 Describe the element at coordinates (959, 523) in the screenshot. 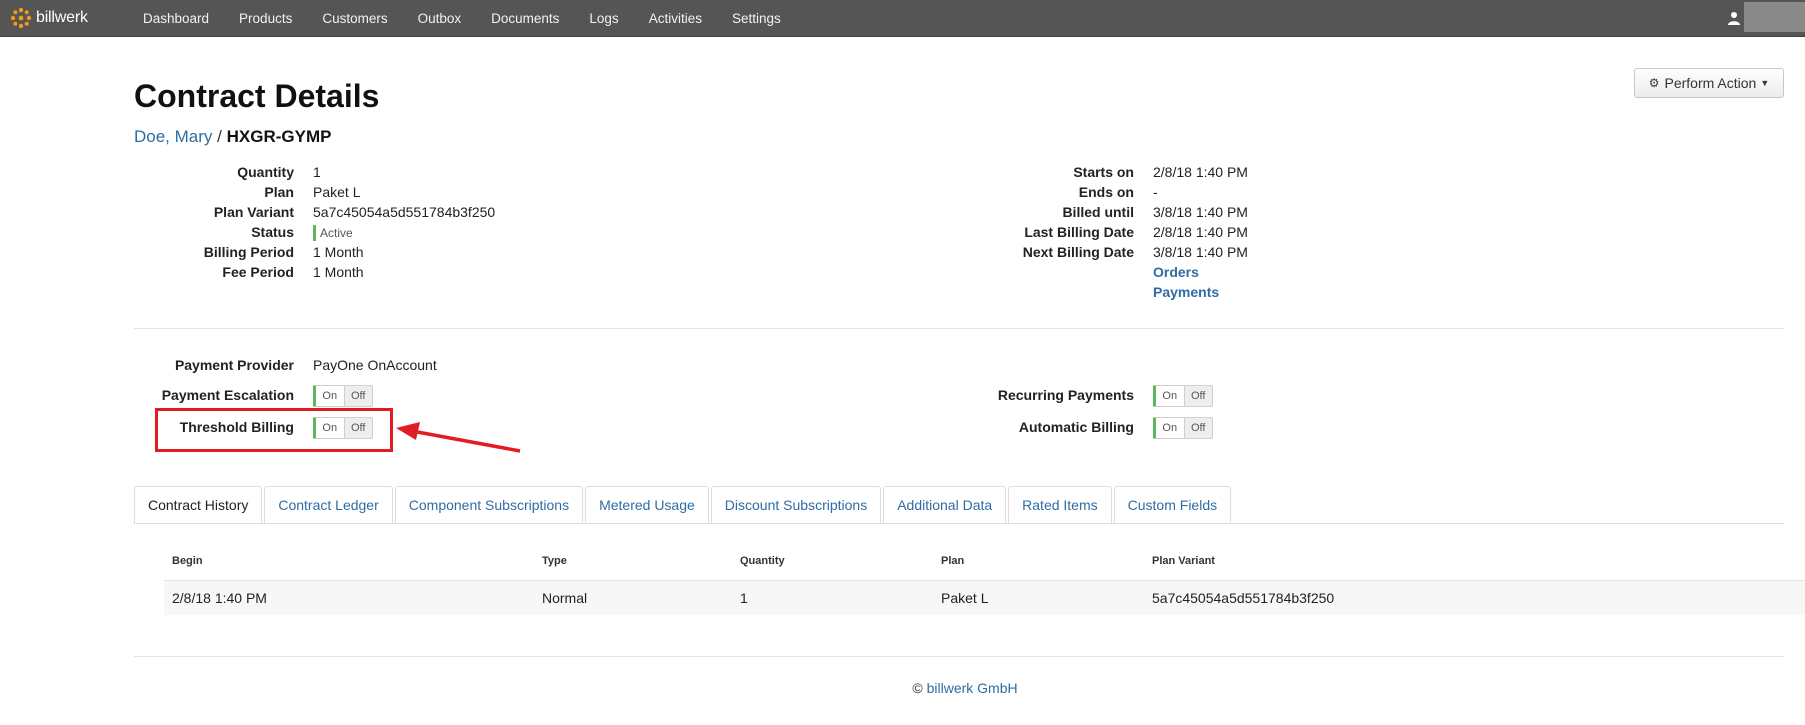

I see `tabs-baseline` at that location.